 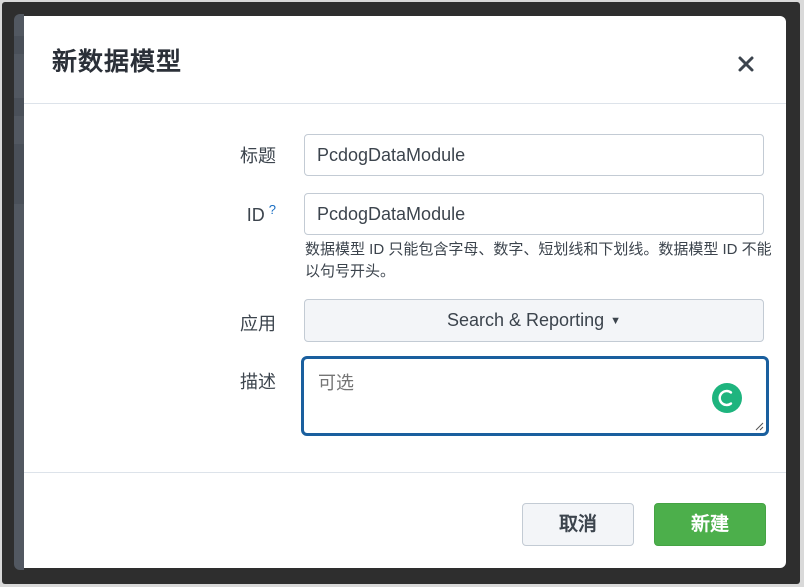 I want to click on title-label: 标题, so click(x=258, y=156).